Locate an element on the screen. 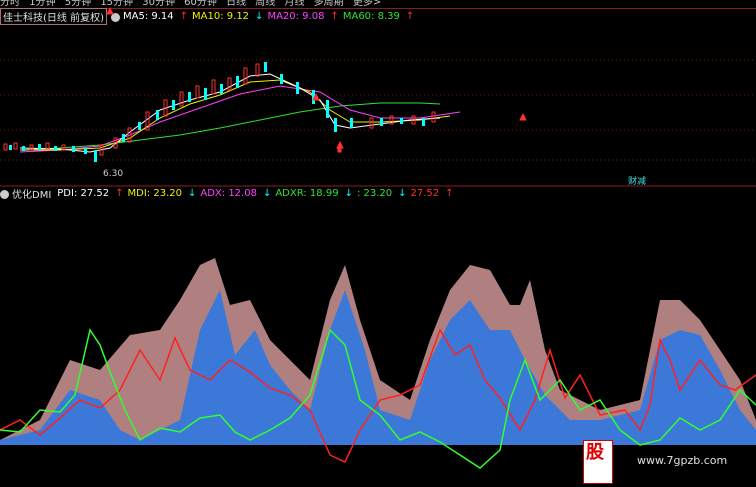 This screenshot has width=756, height=487. ma60-line is located at coordinates (230, 126).